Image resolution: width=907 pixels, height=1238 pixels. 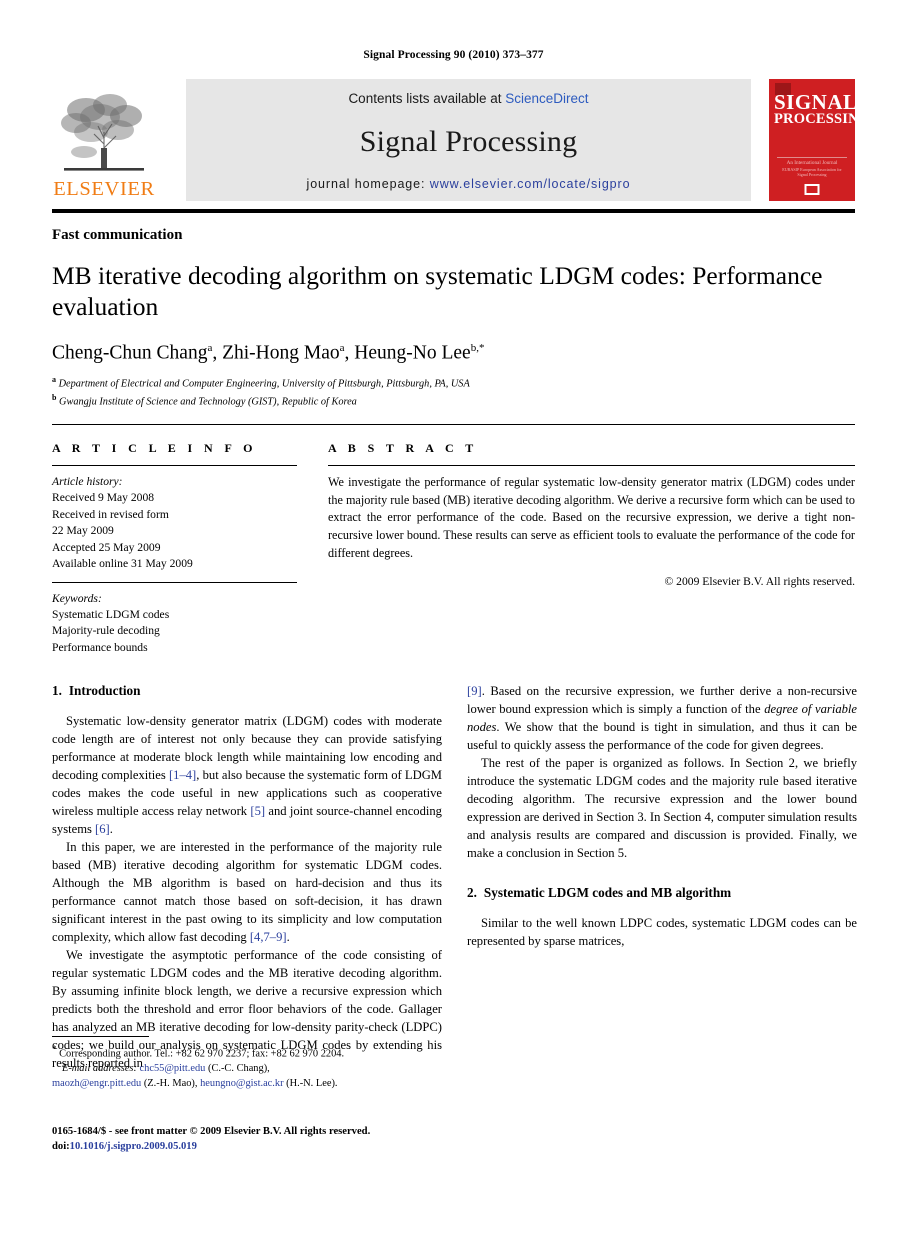 I want to click on section-number: 1., so click(x=57, y=691).